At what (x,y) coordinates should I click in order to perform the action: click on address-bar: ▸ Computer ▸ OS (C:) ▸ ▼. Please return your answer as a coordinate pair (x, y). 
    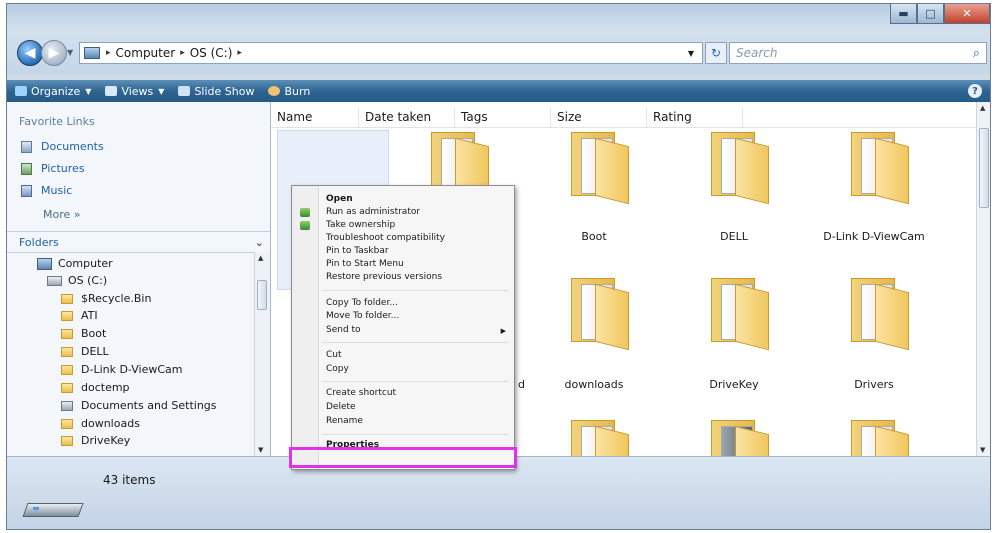
    Looking at the image, I should click on (391, 53).